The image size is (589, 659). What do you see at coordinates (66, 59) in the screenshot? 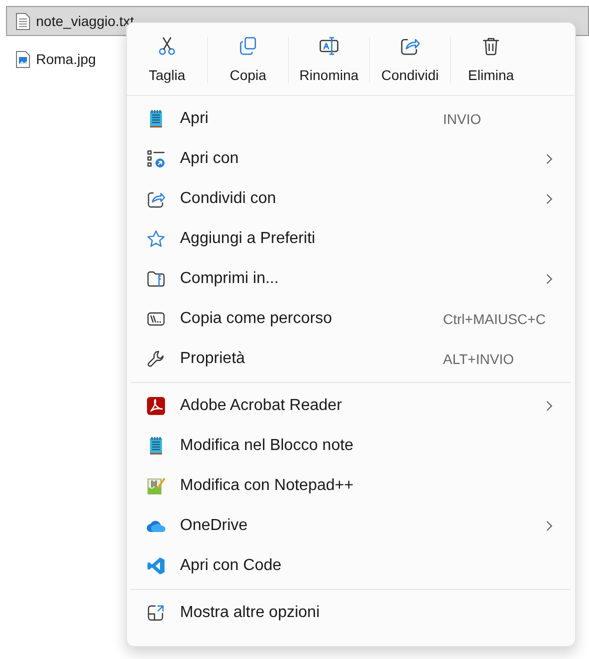
I see `file-name: Roma.jpg` at bounding box center [66, 59].